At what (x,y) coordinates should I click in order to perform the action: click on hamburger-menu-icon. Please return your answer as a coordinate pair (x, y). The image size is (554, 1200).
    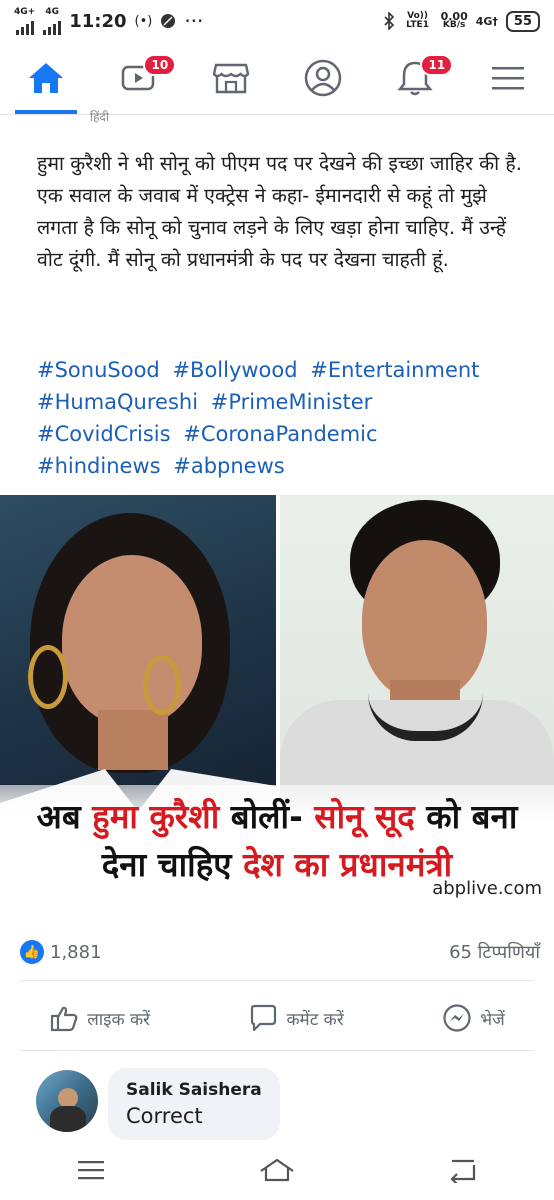
    Looking at the image, I should click on (507, 78).